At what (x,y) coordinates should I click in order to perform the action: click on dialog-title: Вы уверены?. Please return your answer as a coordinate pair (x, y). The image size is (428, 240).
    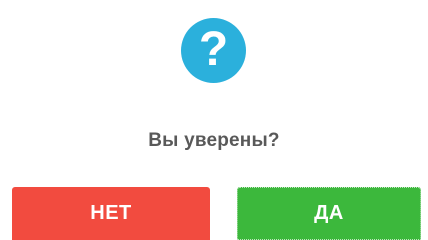
    Looking at the image, I should click on (214, 140).